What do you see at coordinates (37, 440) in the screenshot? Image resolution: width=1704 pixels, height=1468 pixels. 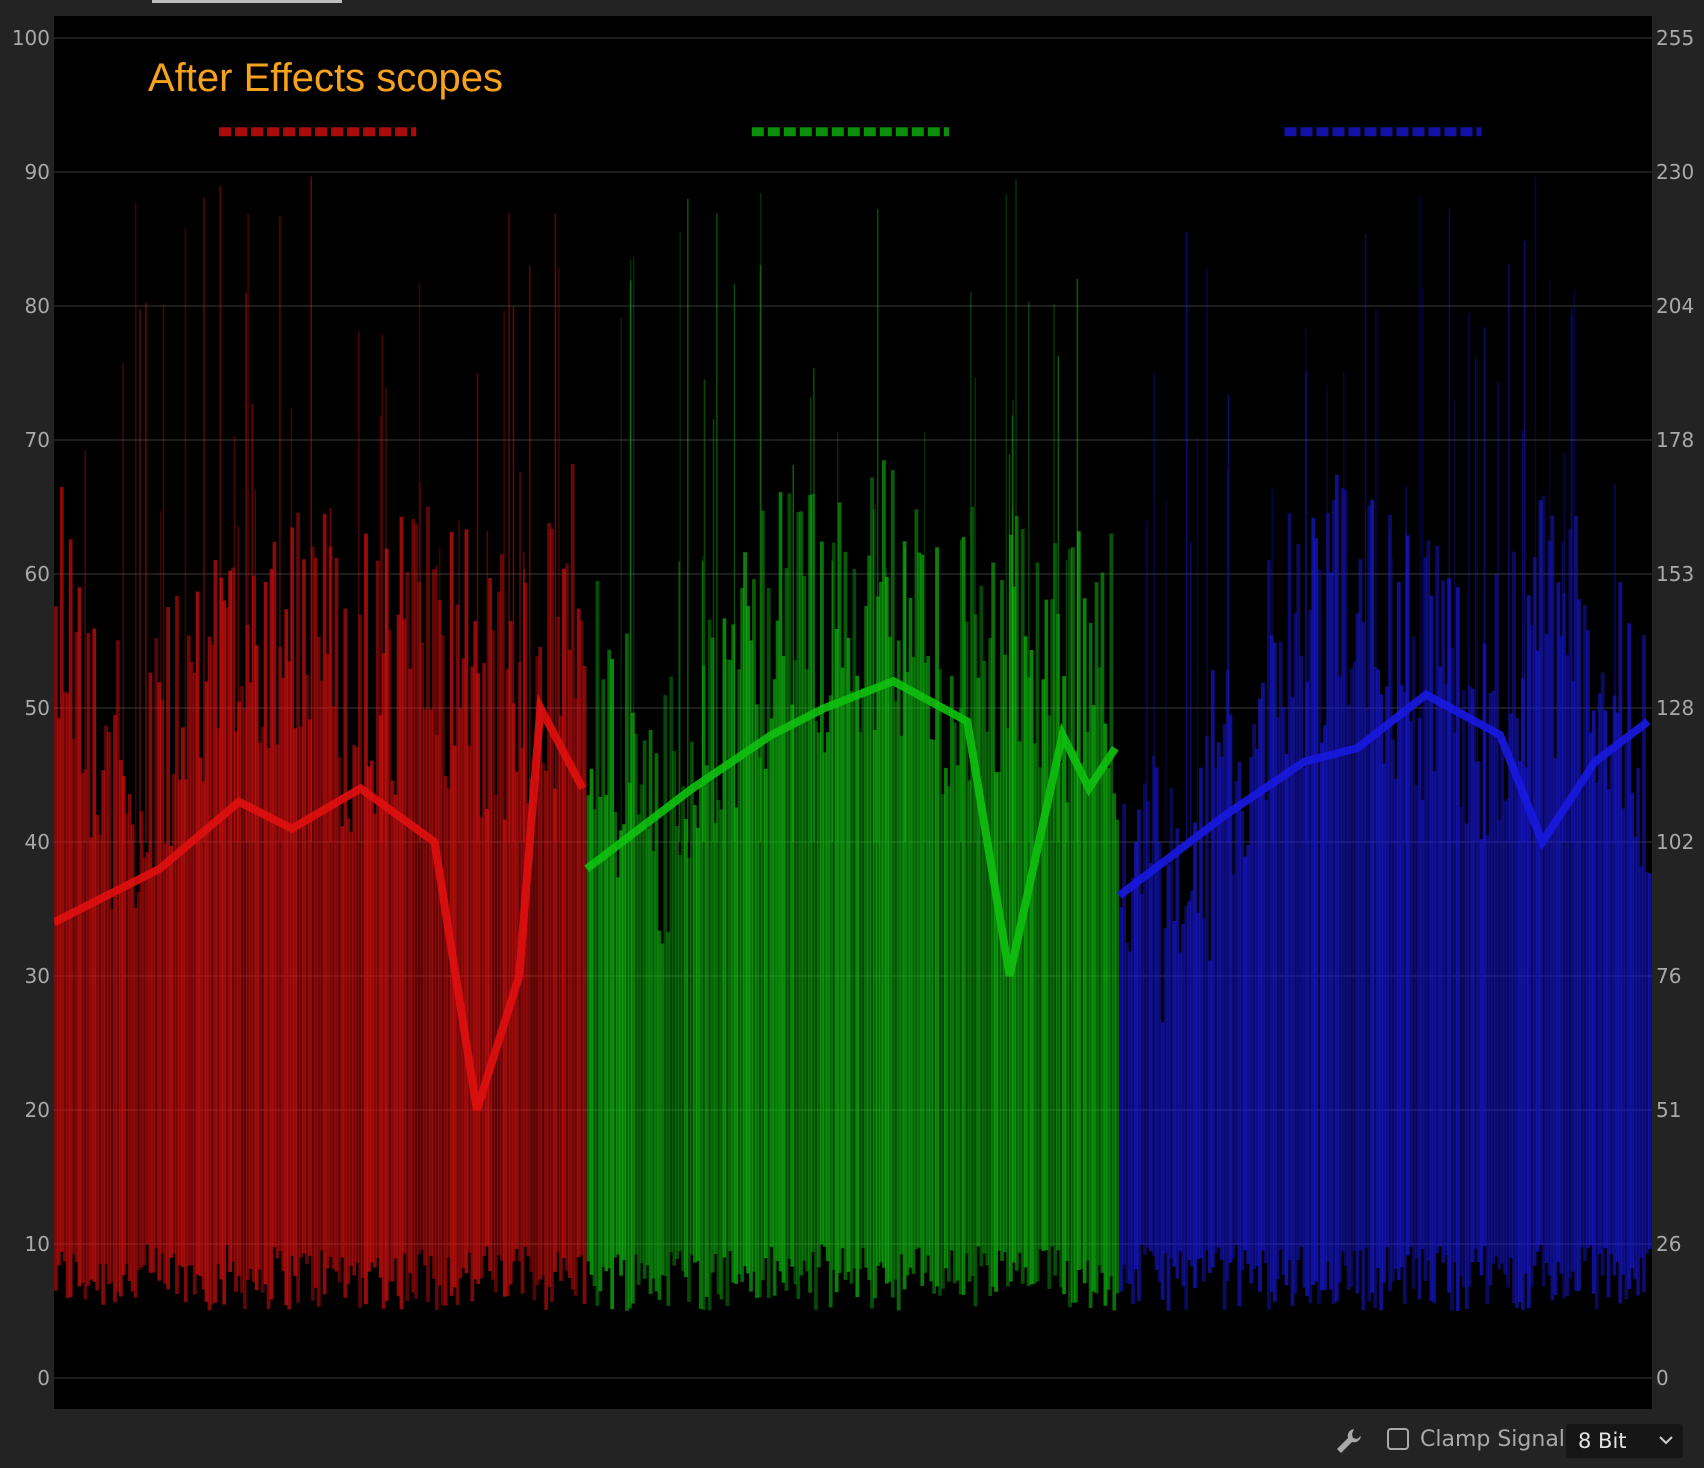 I see `left-tick-label: 70` at bounding box center [37, 440].